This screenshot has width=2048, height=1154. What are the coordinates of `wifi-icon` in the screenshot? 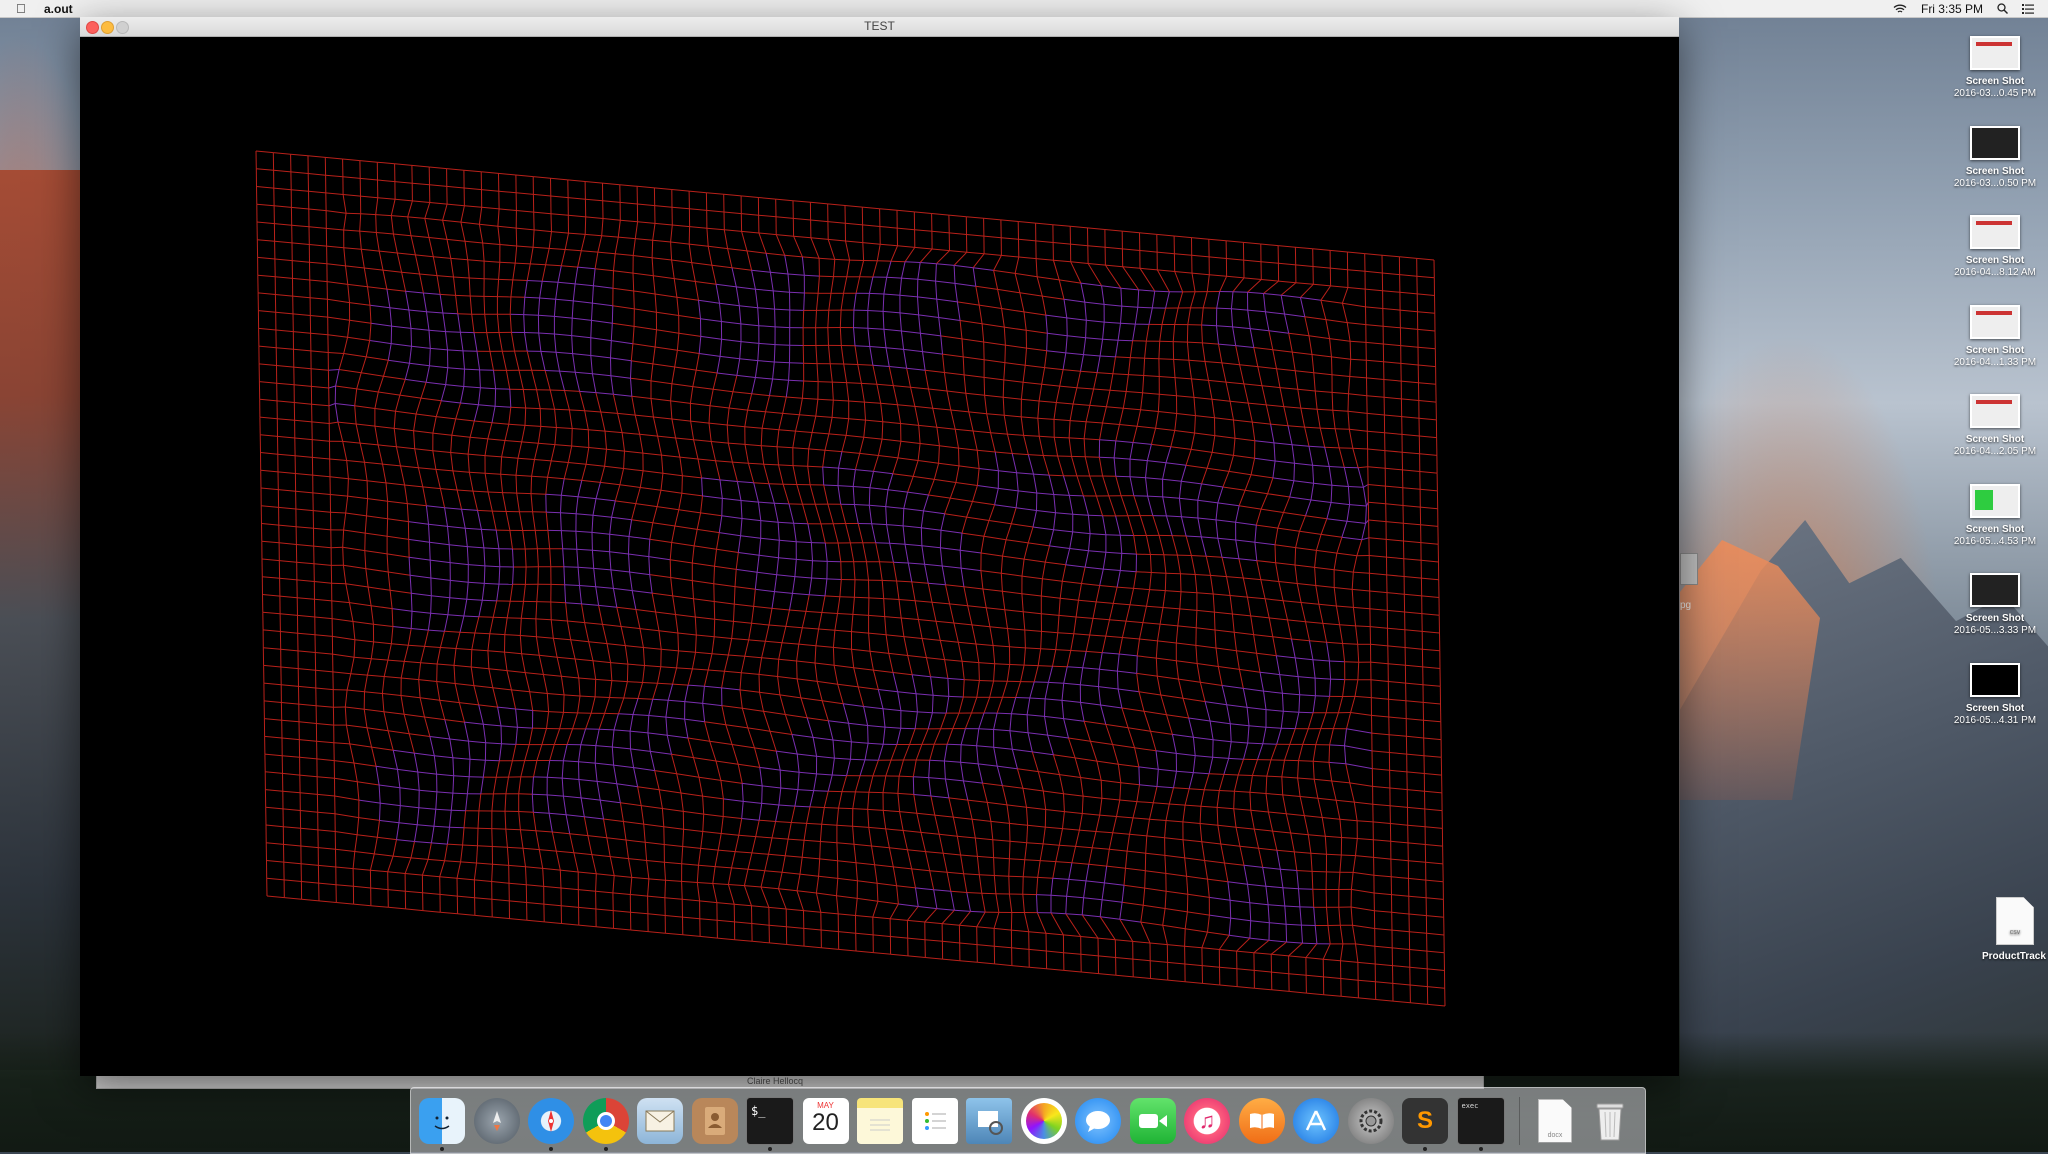 It's located at (1900, 9).